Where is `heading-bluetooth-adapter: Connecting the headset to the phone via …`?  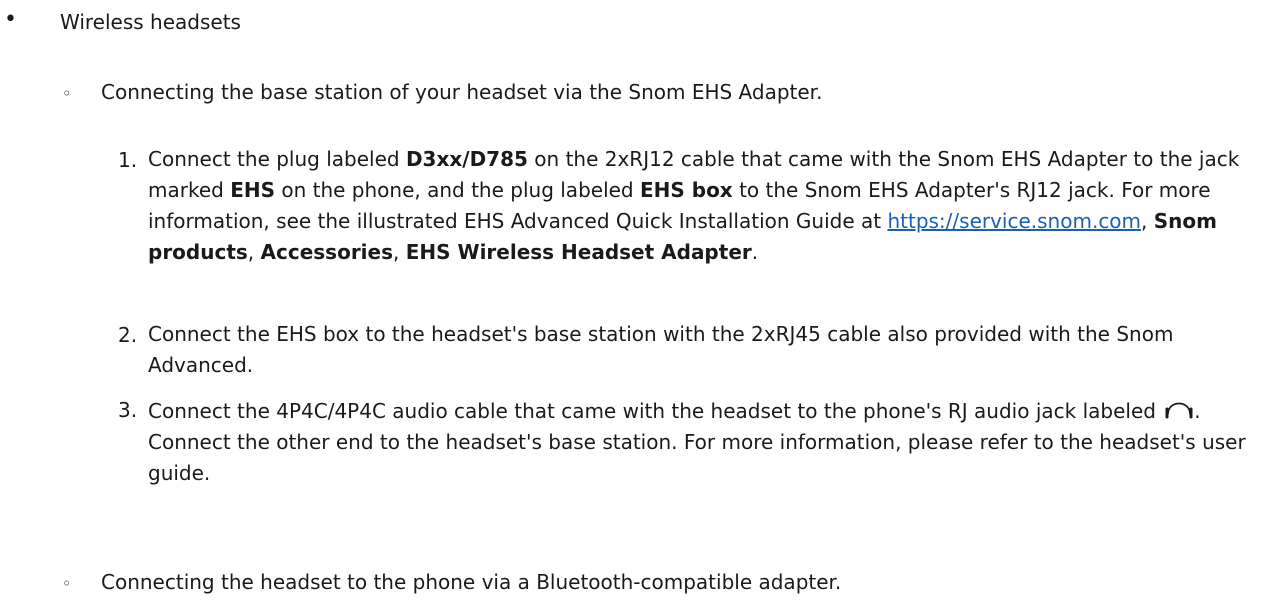
heading-bluetooth-adapter: Connecting the headset to the phone via … is located at coordinates (471, 582).